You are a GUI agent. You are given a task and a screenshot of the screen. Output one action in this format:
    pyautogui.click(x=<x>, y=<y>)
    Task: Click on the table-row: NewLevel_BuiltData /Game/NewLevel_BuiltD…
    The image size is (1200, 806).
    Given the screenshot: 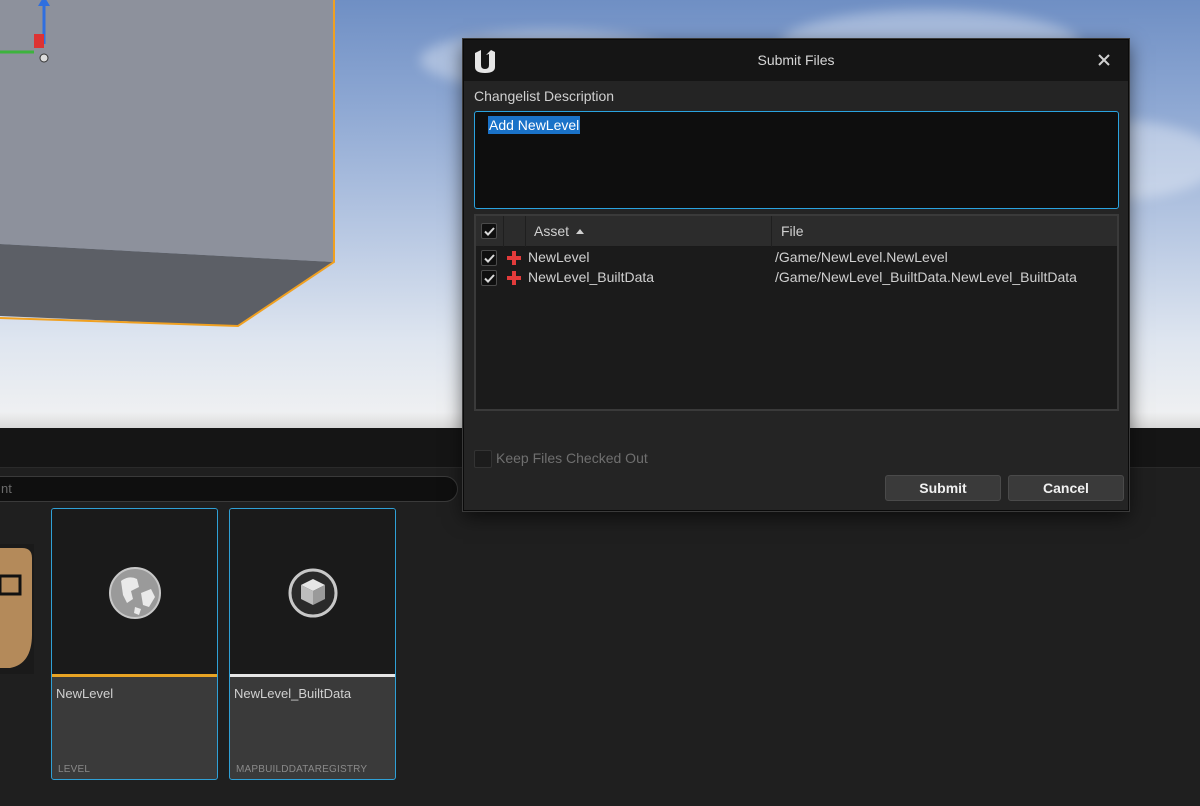 What is the action you would take?
    pyautogui.click(x=796, y=278)
    